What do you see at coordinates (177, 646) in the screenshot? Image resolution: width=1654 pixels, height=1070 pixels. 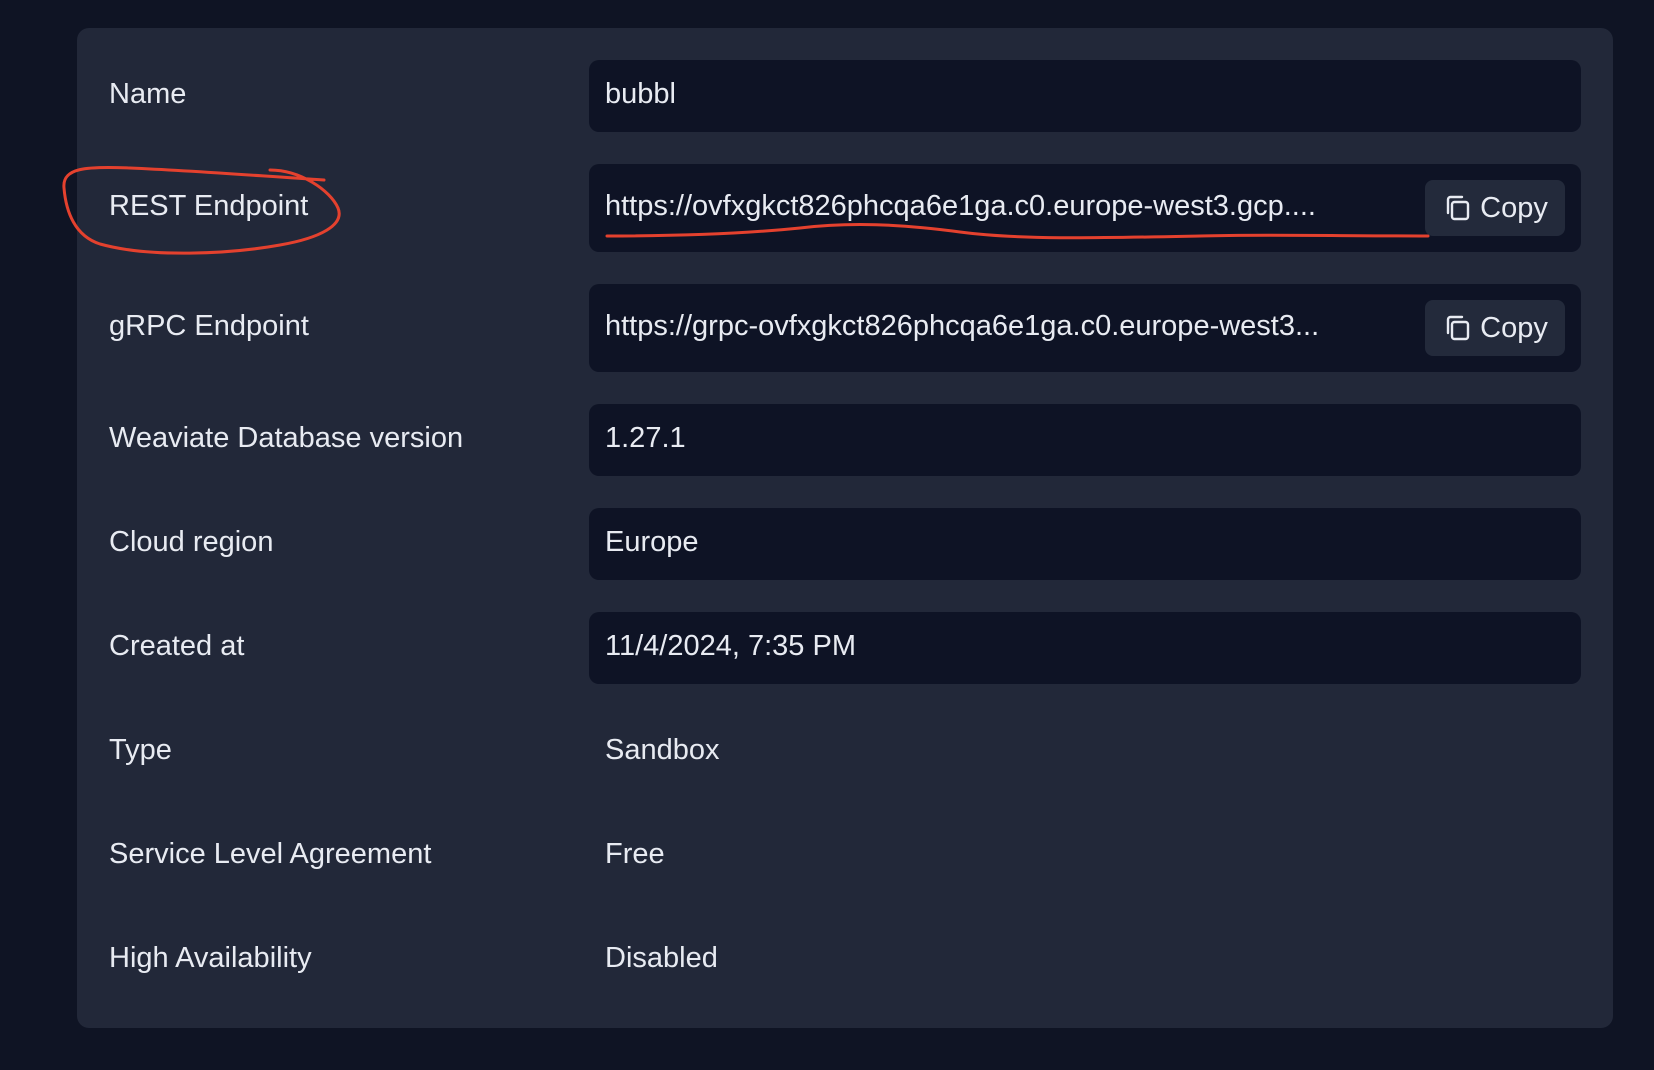 I see `created-at-label: Created at` at bounding box center [177, 646].